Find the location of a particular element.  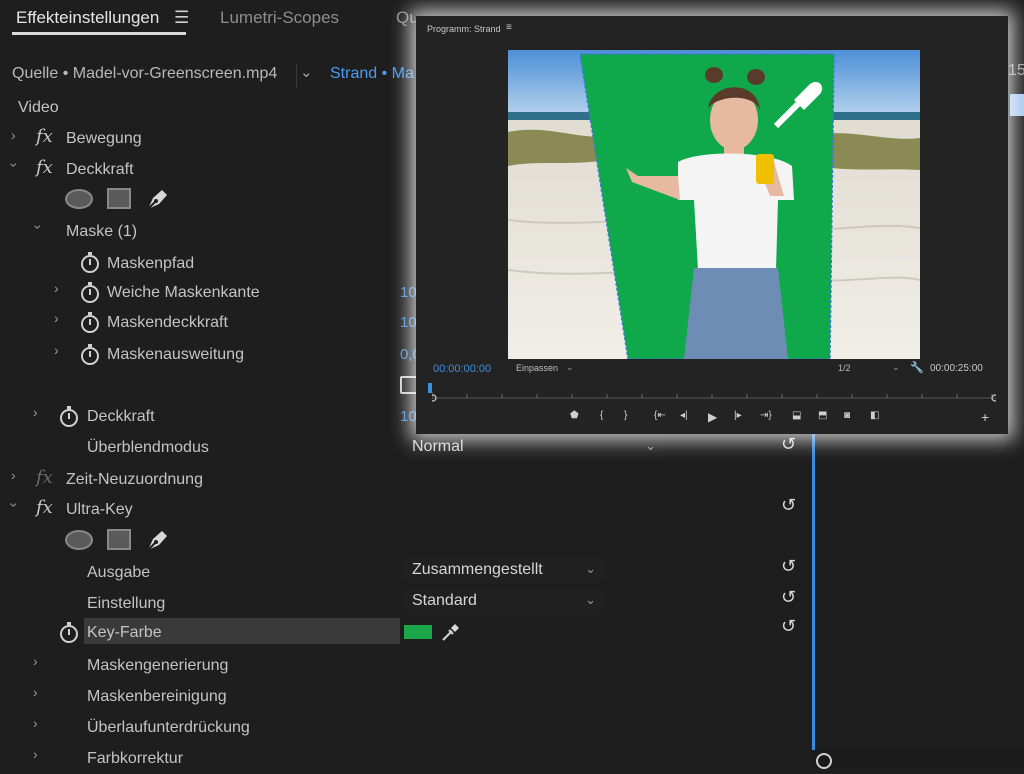

mask-label: Maske (1) is located at coordinates (102, 231).